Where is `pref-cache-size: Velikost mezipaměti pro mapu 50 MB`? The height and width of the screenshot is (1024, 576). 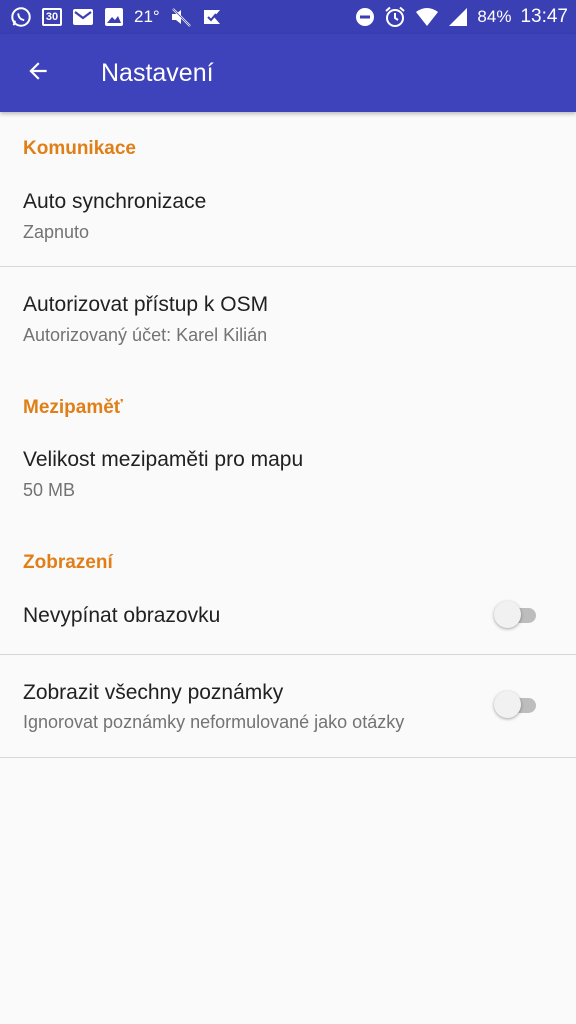
pref-cache-size: Velikost mezipaměti pro mapu 50 MB is located at coordinates (288, 474).